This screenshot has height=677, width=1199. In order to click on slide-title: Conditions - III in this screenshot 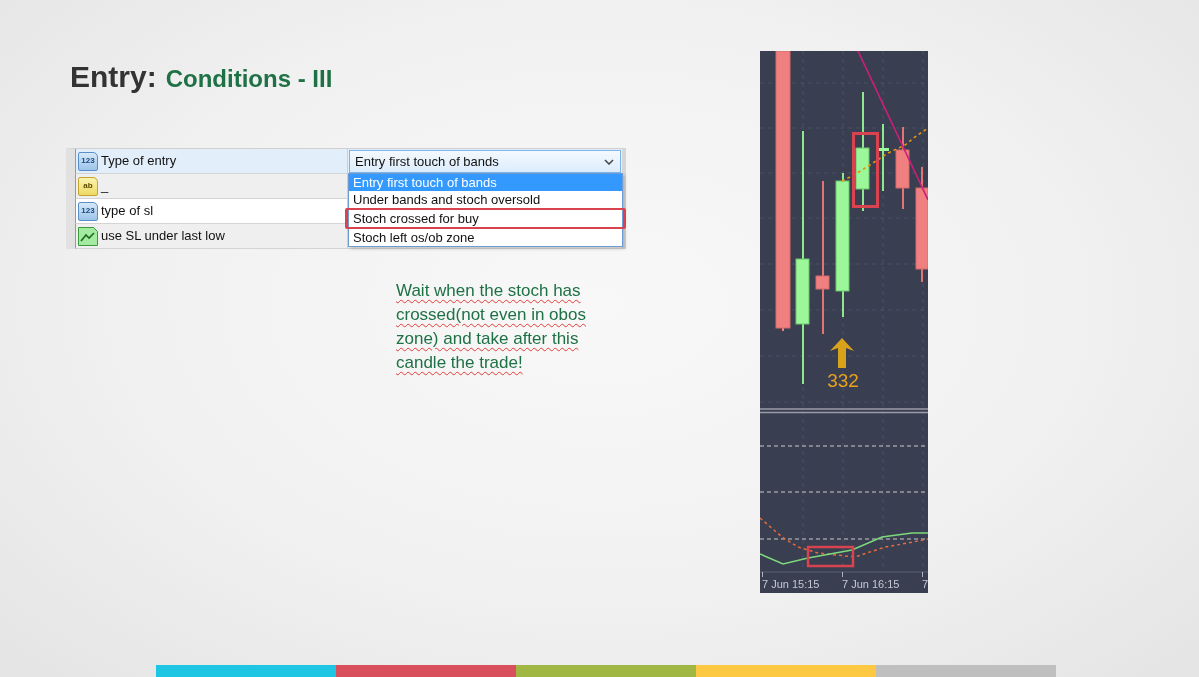, I will do `click(249, 79)`.